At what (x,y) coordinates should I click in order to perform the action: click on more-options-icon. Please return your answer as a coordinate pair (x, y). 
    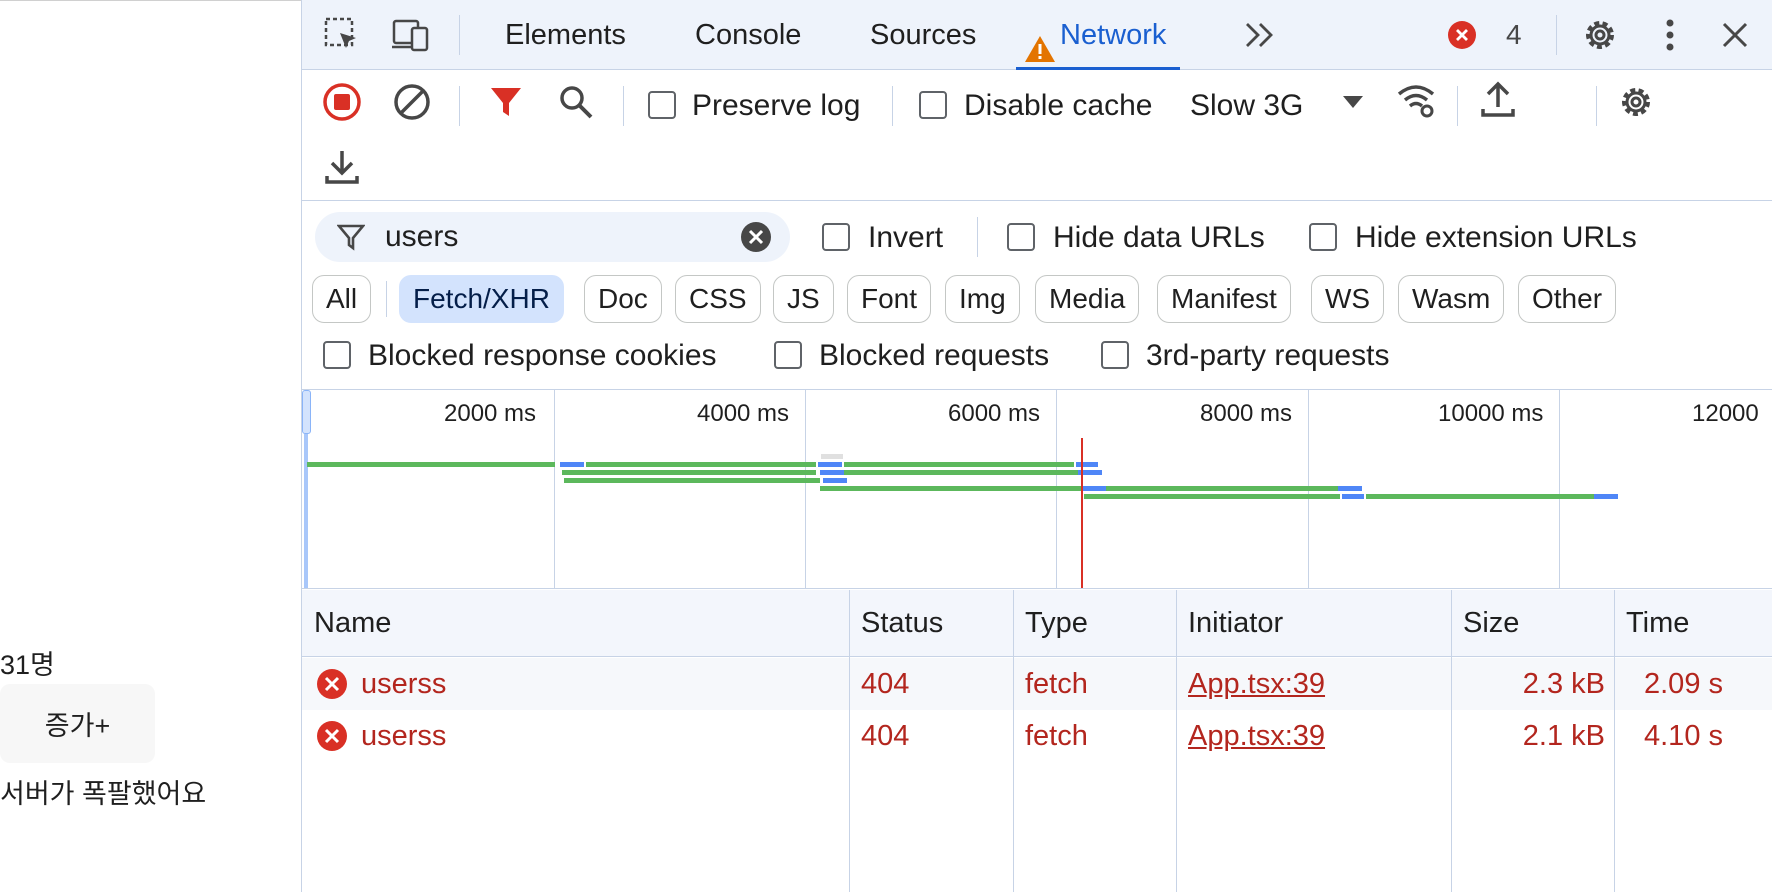
    Looking at the image, I should click on (1670, 35).